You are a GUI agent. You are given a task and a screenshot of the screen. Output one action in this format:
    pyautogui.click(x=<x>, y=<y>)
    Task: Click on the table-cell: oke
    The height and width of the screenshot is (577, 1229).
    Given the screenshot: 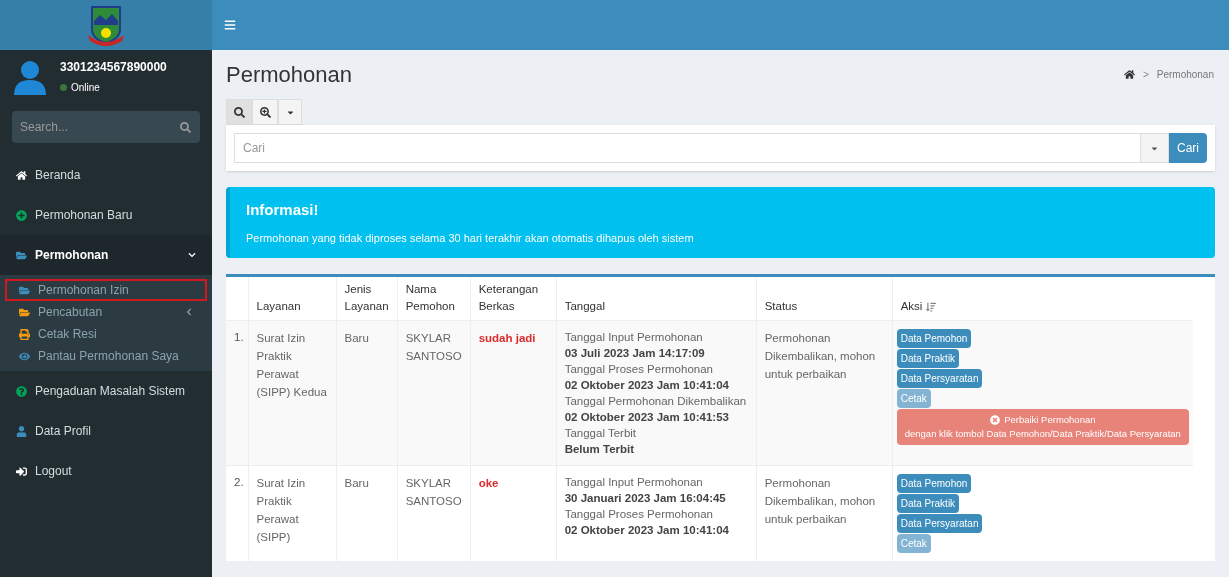 What is the action you would take?
    pyautogui.click(x=513, y=513)
    